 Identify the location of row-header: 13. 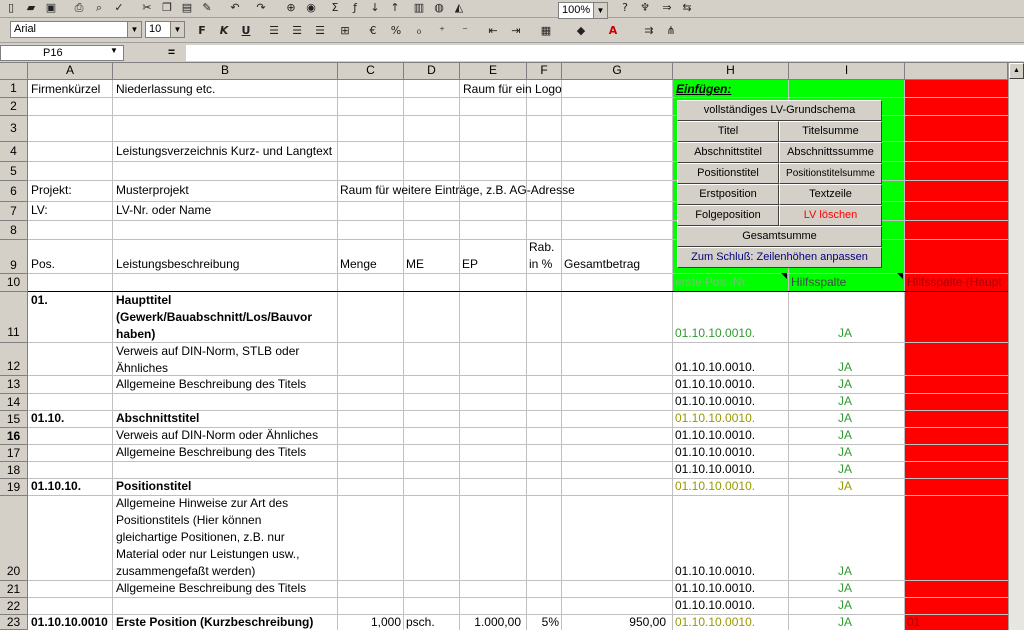
(14, 385).